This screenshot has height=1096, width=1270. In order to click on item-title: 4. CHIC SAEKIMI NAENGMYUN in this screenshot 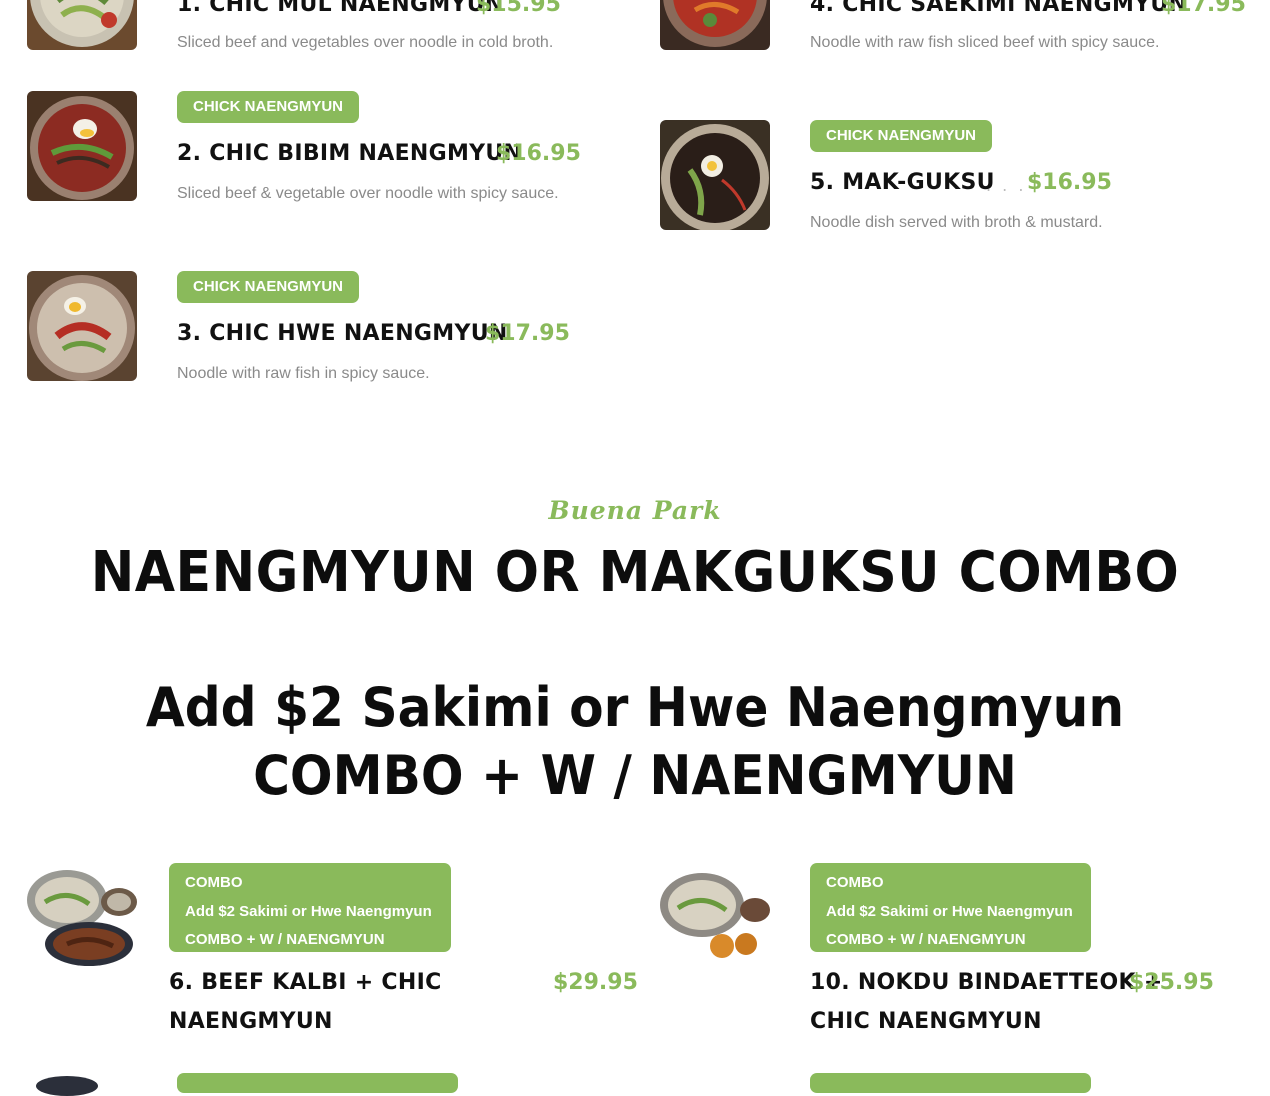, I will do `click(999, 8)`.